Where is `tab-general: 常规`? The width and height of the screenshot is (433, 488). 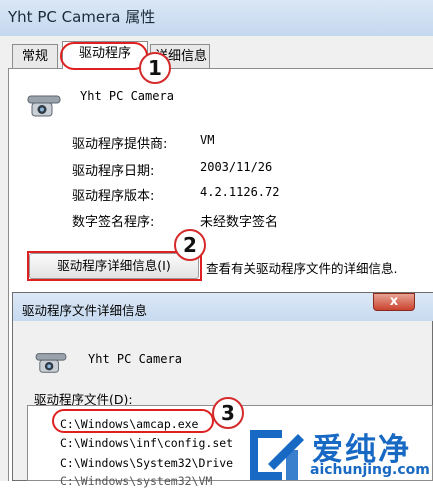
tab-general: 常规 is located at coordinates (35, 56).